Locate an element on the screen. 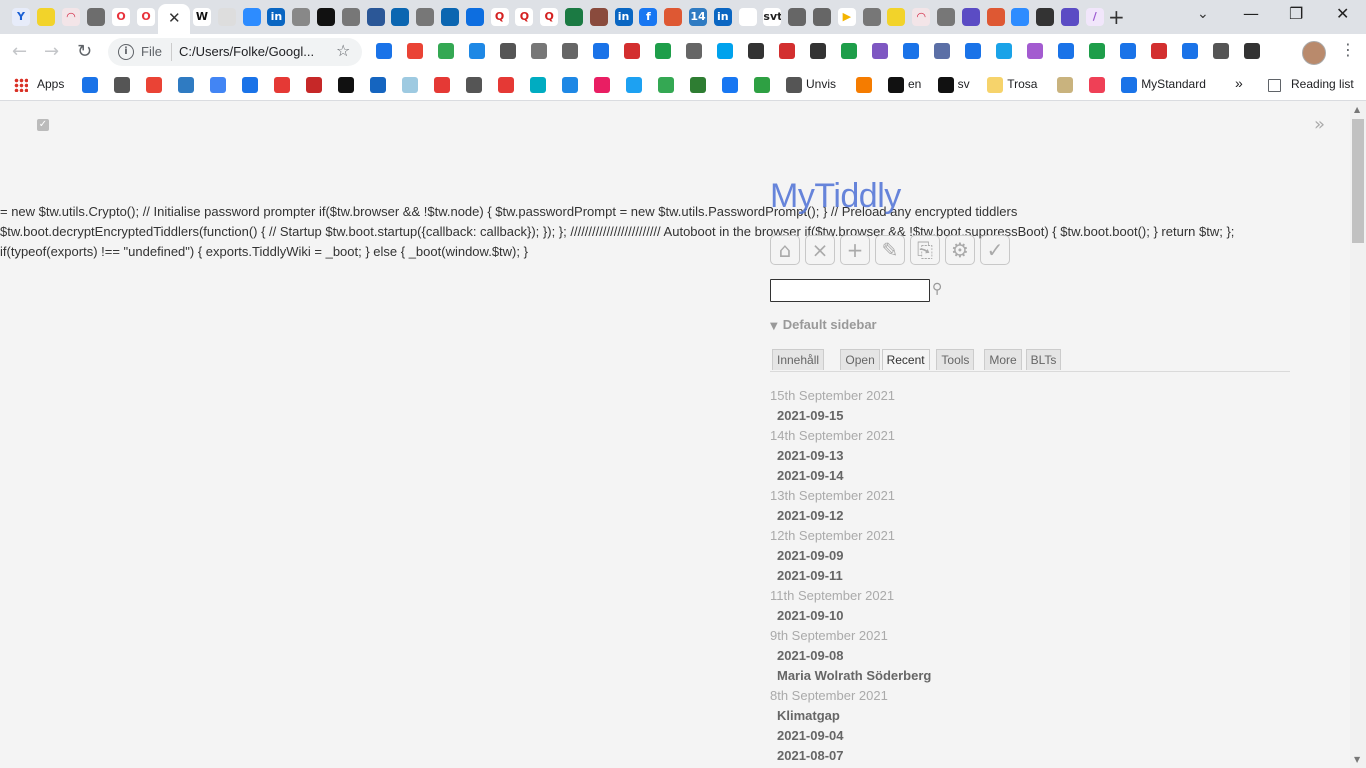 Image resolution: width=1366 pixels, height=768 pixels. import-icon: ⎘ is located at coordinates (925, 250).